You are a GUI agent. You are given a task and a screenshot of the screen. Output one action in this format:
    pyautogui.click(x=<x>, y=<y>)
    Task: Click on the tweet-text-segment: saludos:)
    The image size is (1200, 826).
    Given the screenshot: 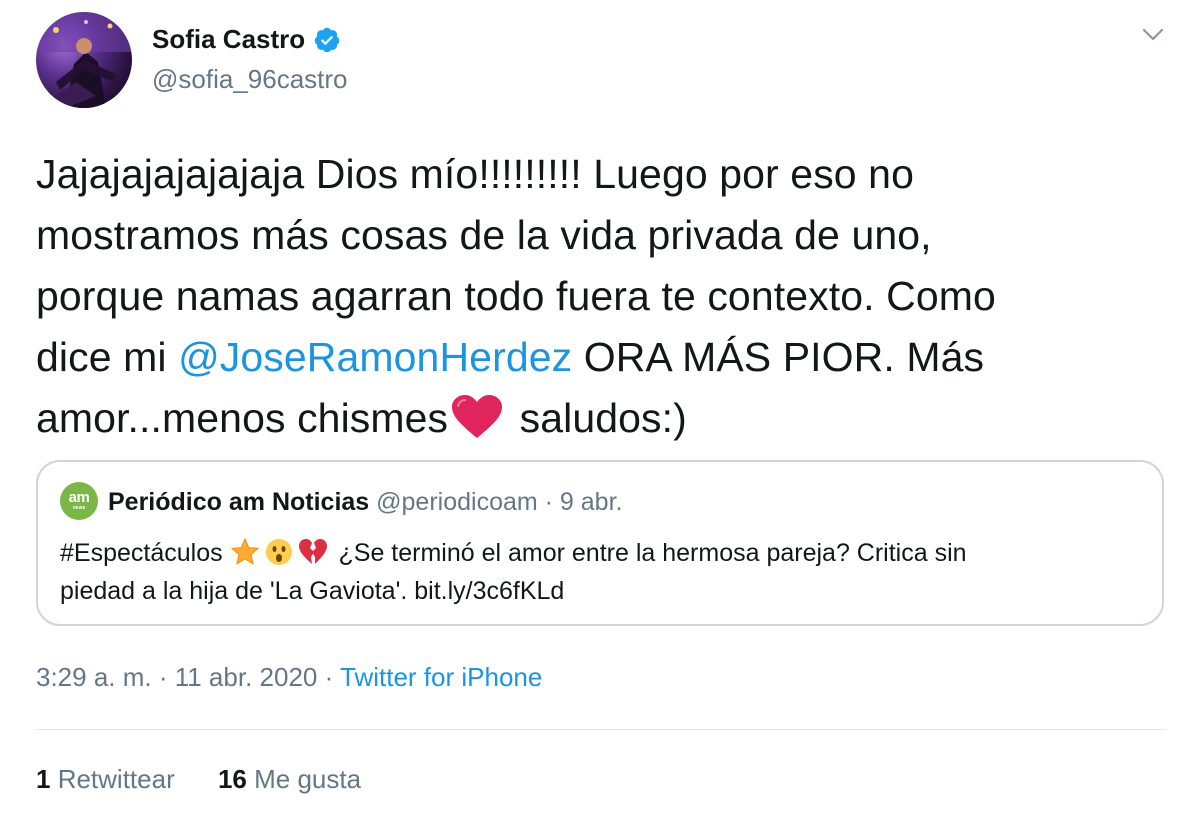 What is the action you would take?
    pyautogui.click(x=597, y=418)
    